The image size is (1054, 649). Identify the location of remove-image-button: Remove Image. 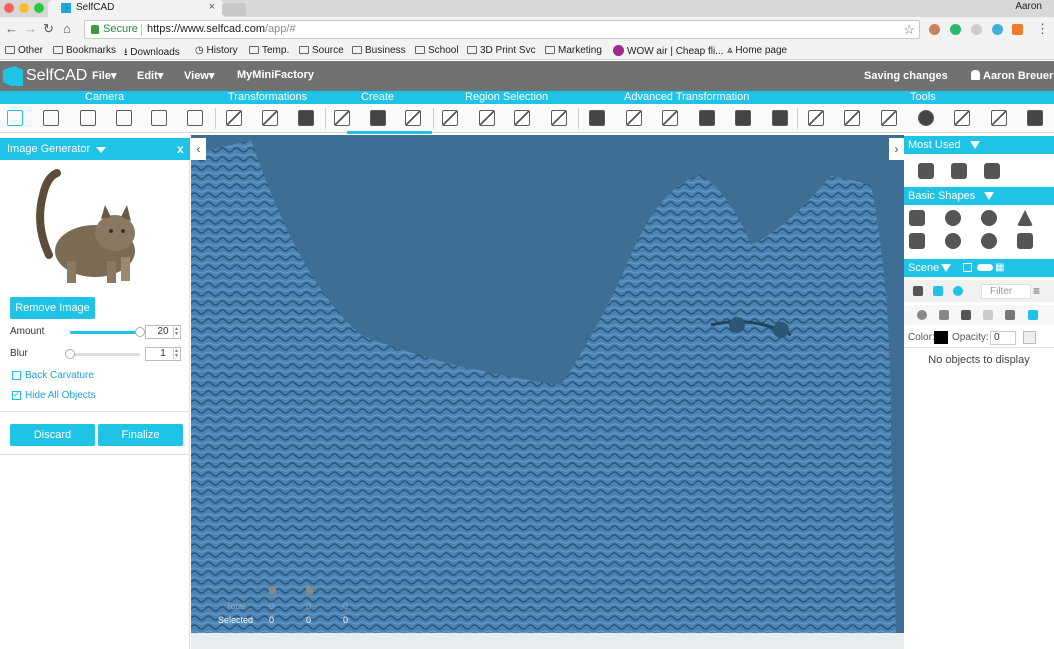
(52, 308).